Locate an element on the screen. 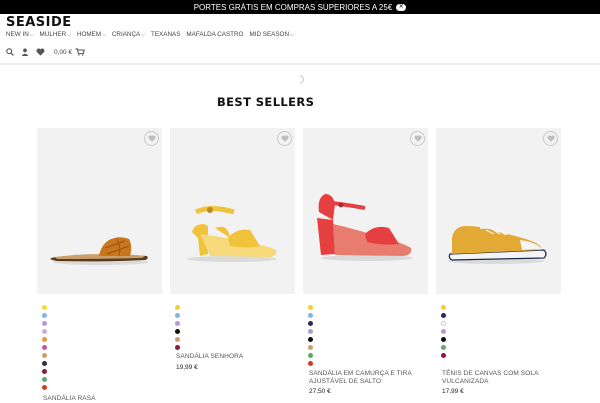  search-icon is located at coordinates (10, 52).